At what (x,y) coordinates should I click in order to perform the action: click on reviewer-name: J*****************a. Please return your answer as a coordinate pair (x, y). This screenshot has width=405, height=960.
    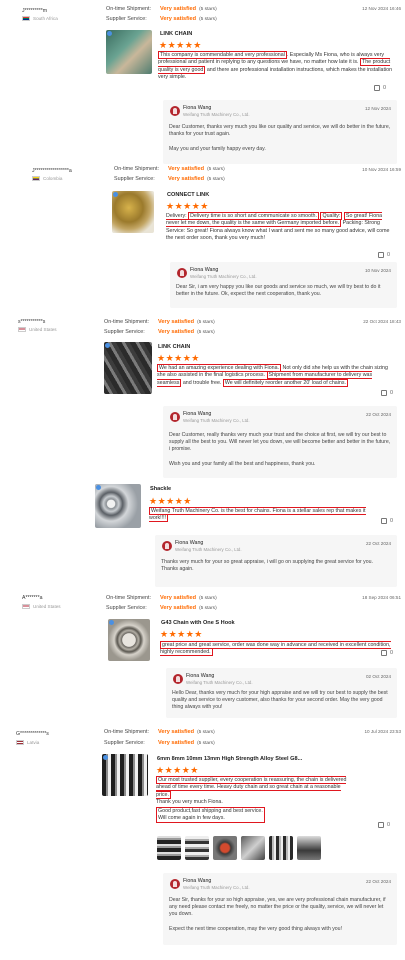
    Looking at the image, I should click on (52, 171).